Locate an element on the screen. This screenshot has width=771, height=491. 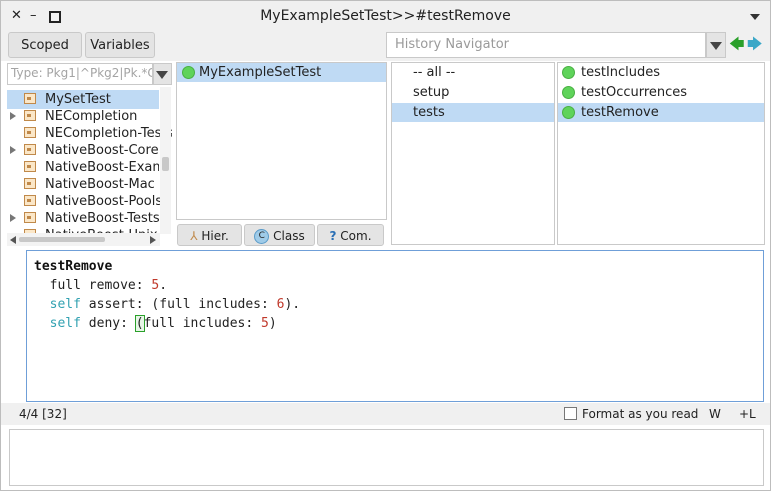
title-bar: ✕ – MyExampleSetTest>>#testRemove is located at coordinates (385, 16).